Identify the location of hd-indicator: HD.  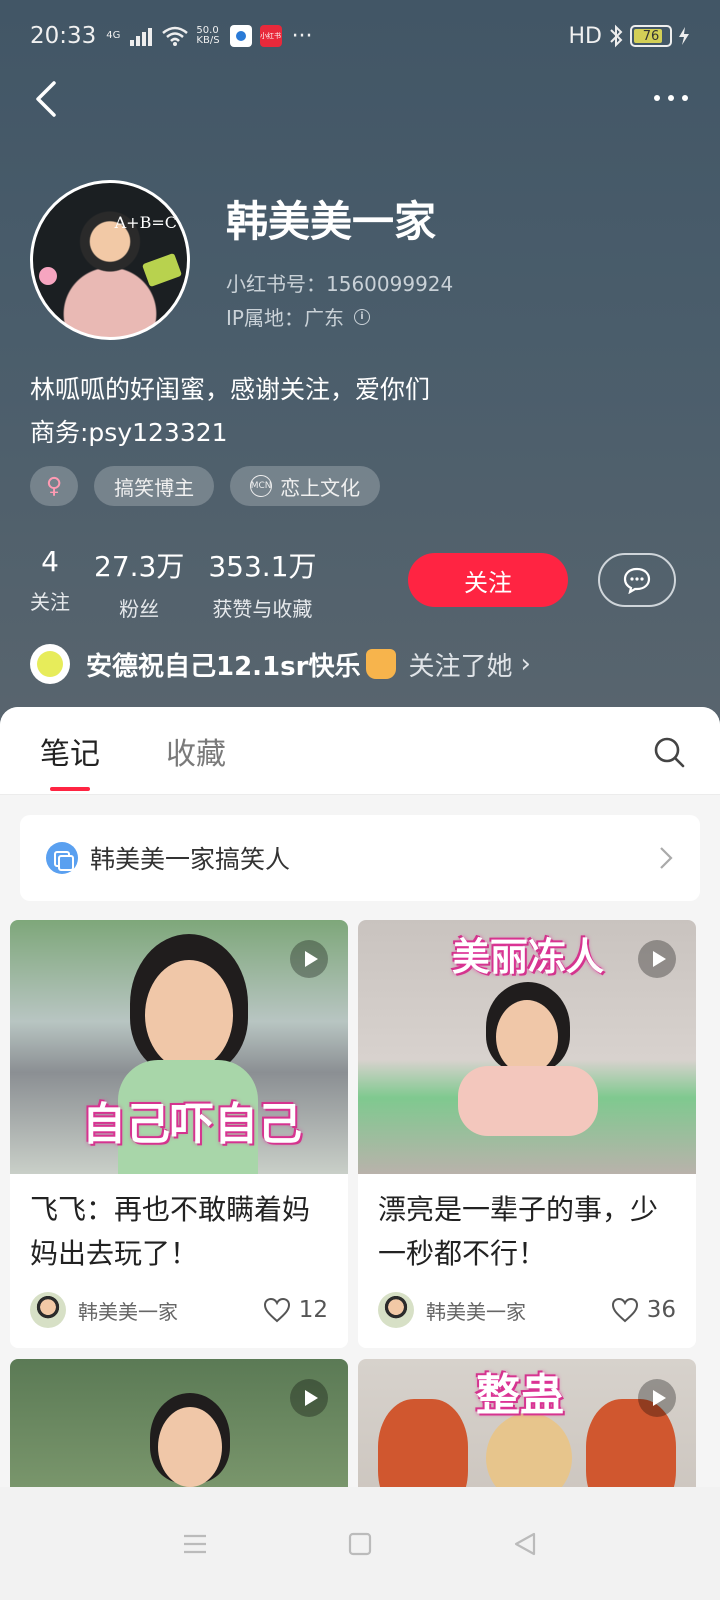
(585, 36).